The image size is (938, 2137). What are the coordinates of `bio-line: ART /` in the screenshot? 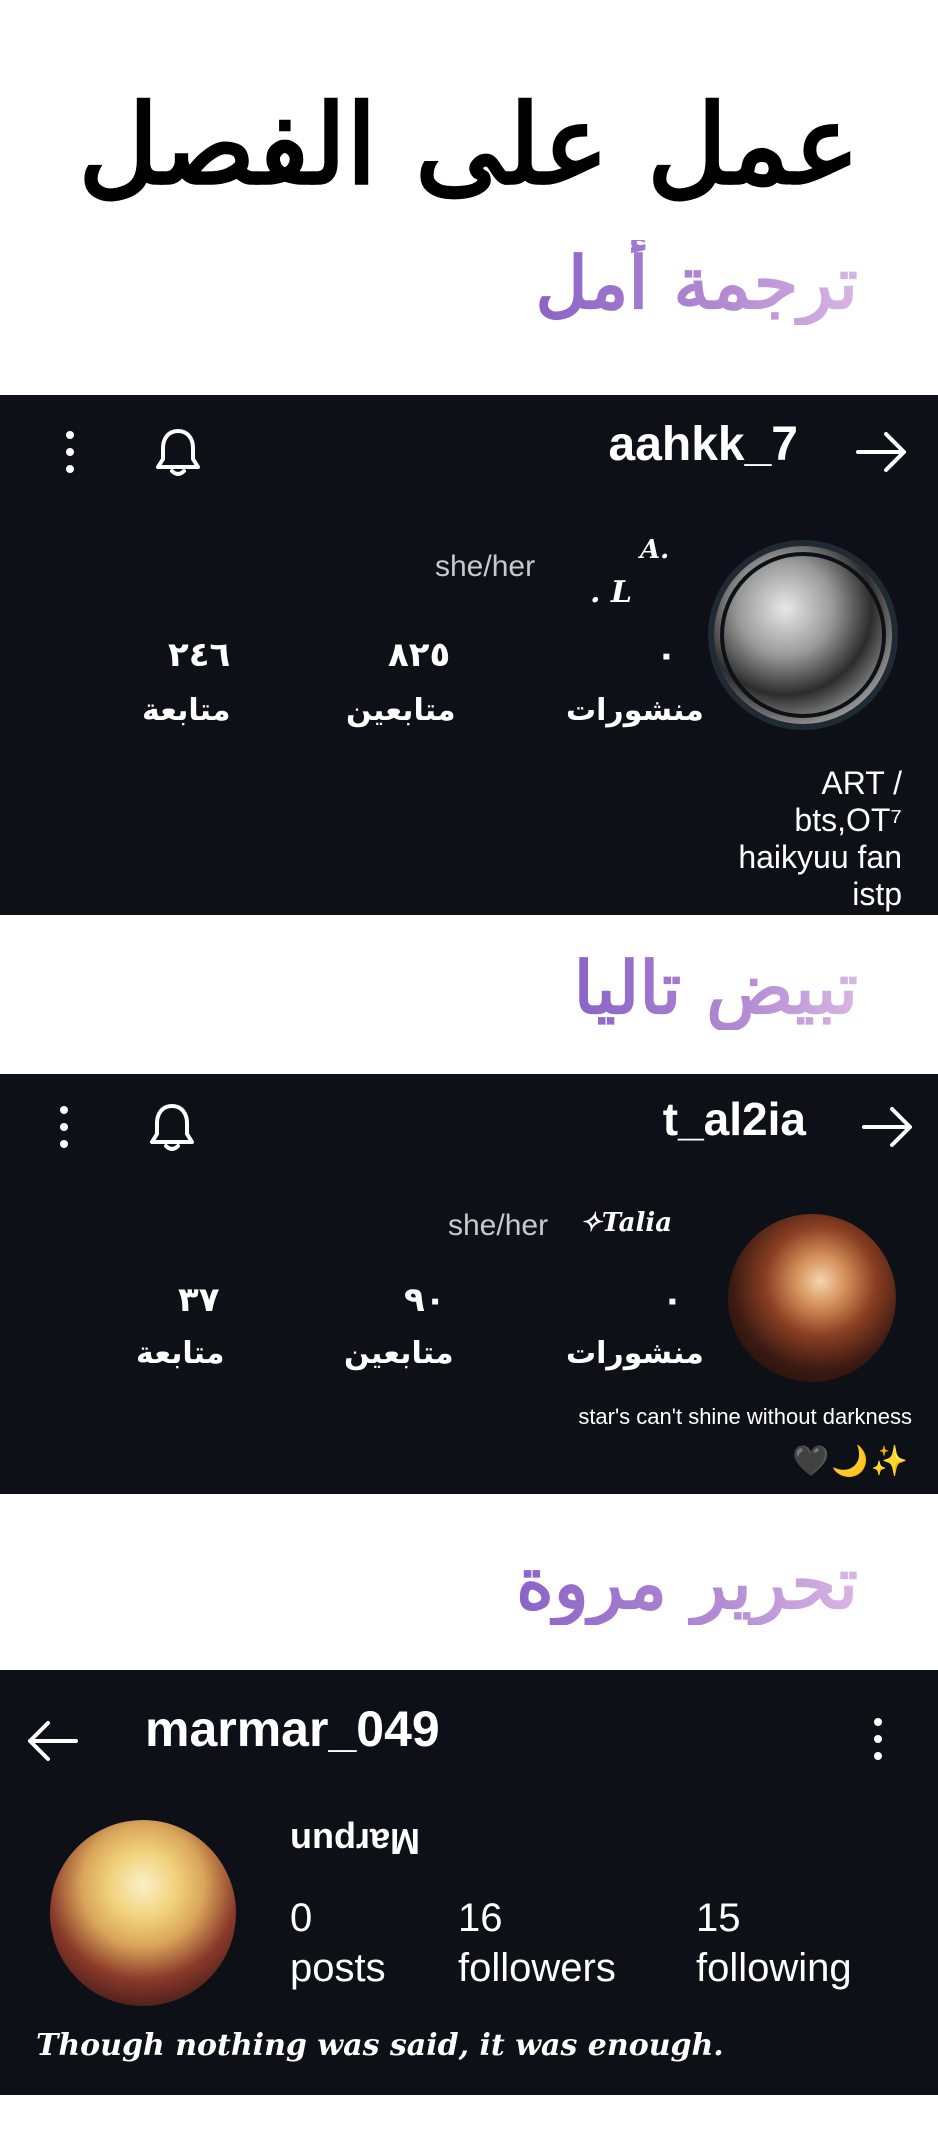 It's located at (861, 783).